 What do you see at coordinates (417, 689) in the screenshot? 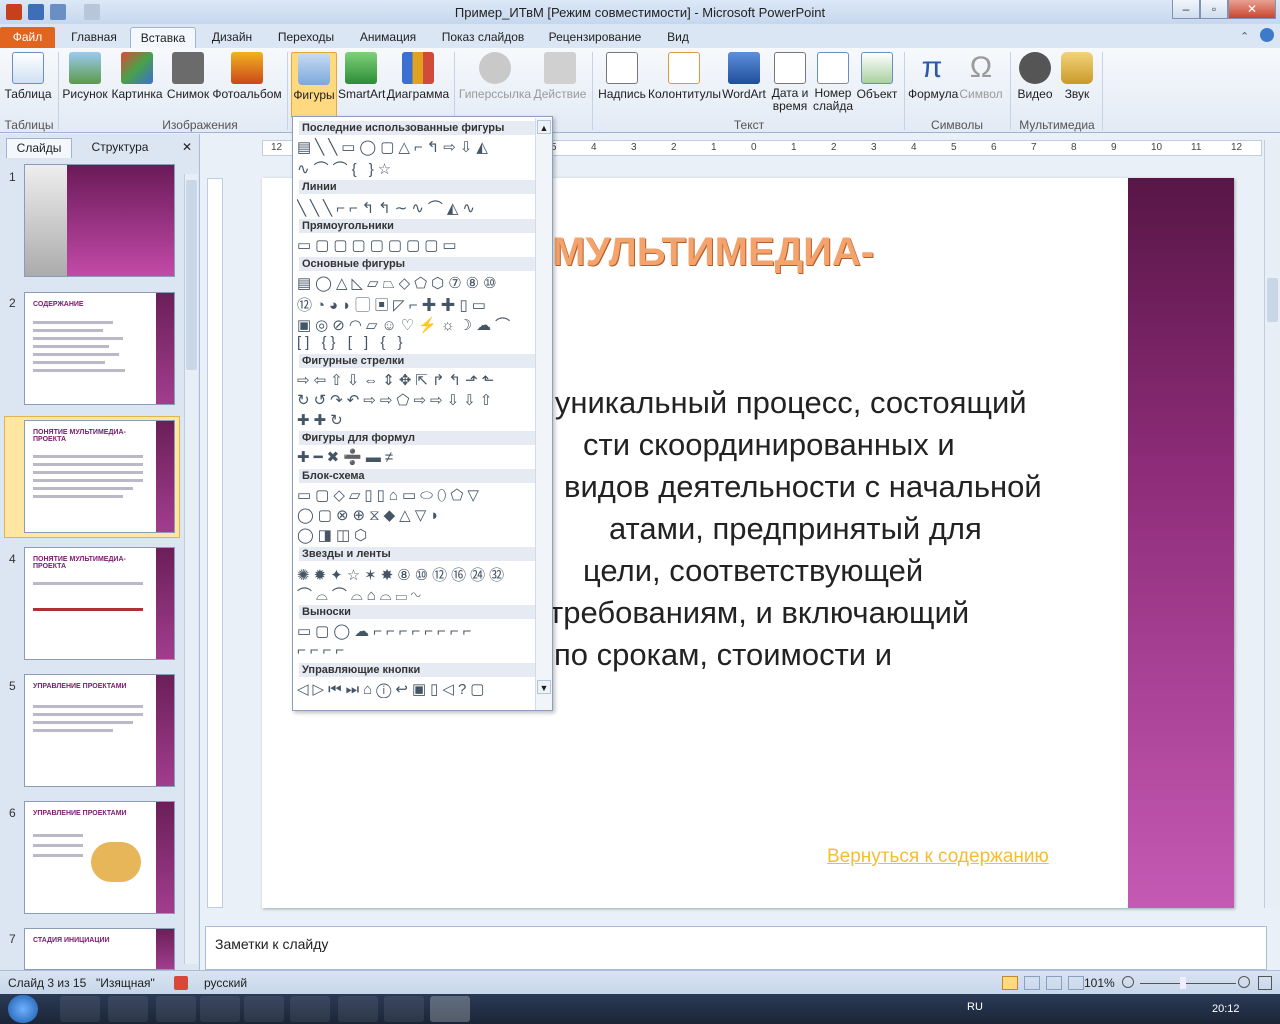
I see `shape-row: ◁▷⏮⏭⌂ⓘ↩▣▯◁?▢` at bounding box center [417, 689].